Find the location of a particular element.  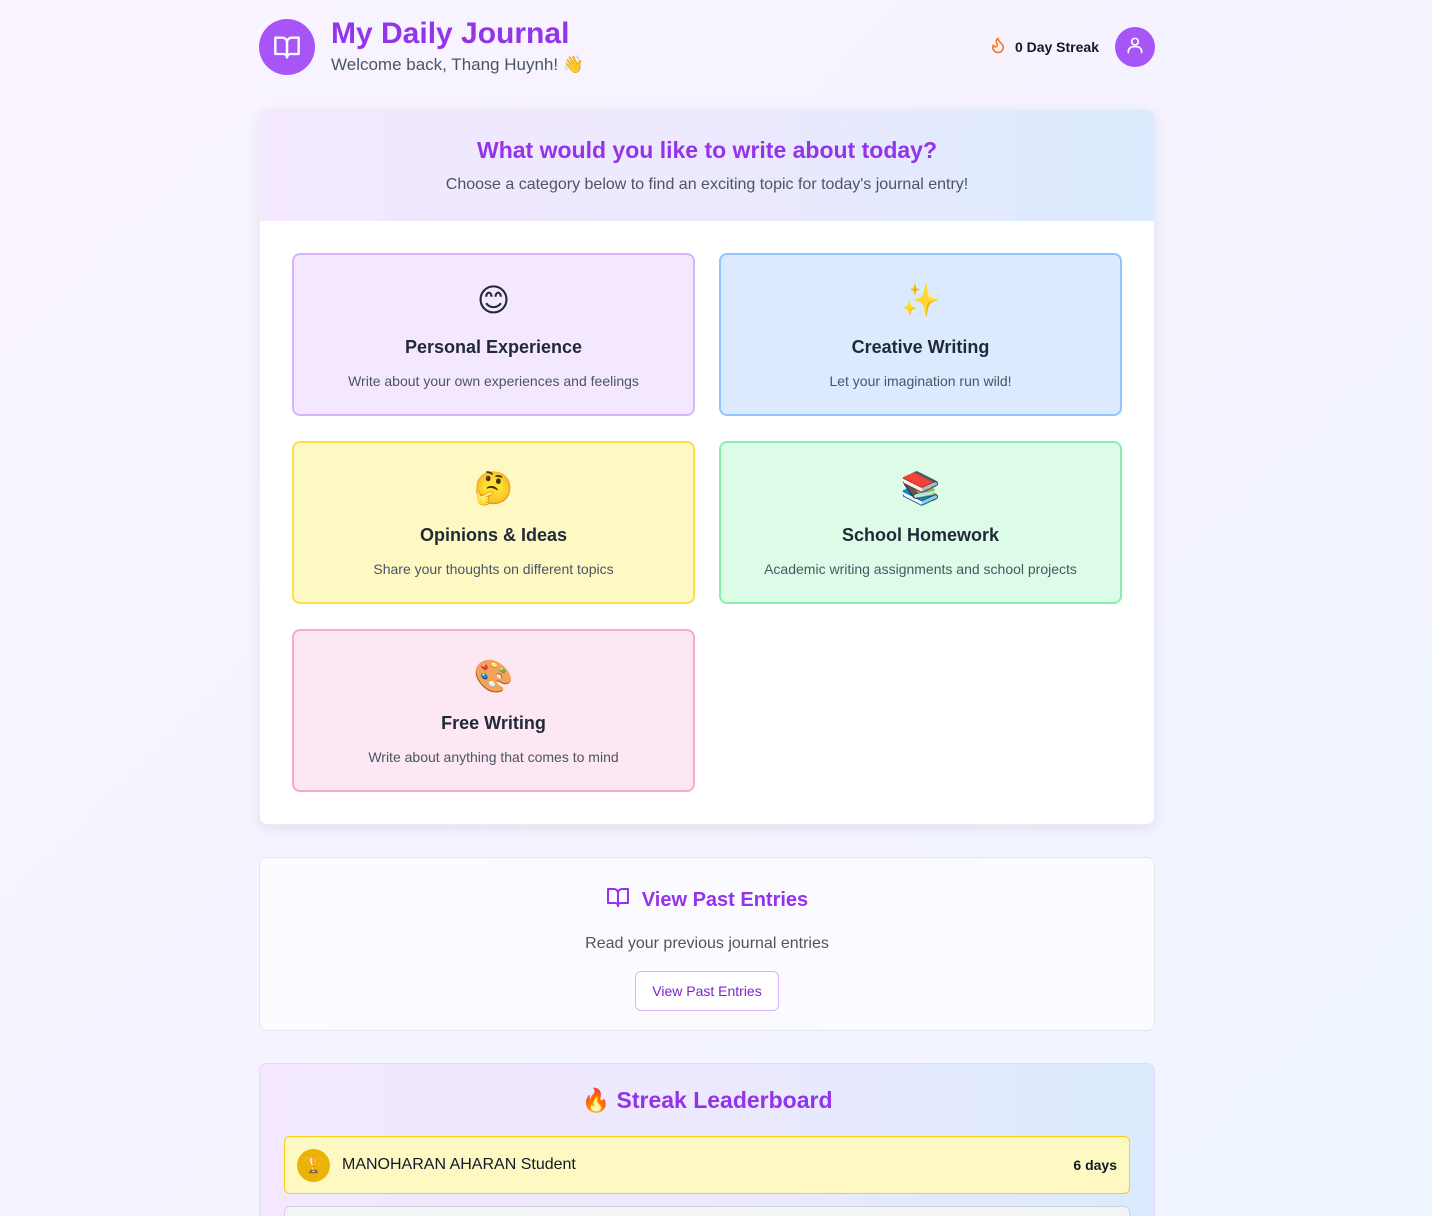

category-title: Opinions & Ideas is located at coordinates (493, 535).